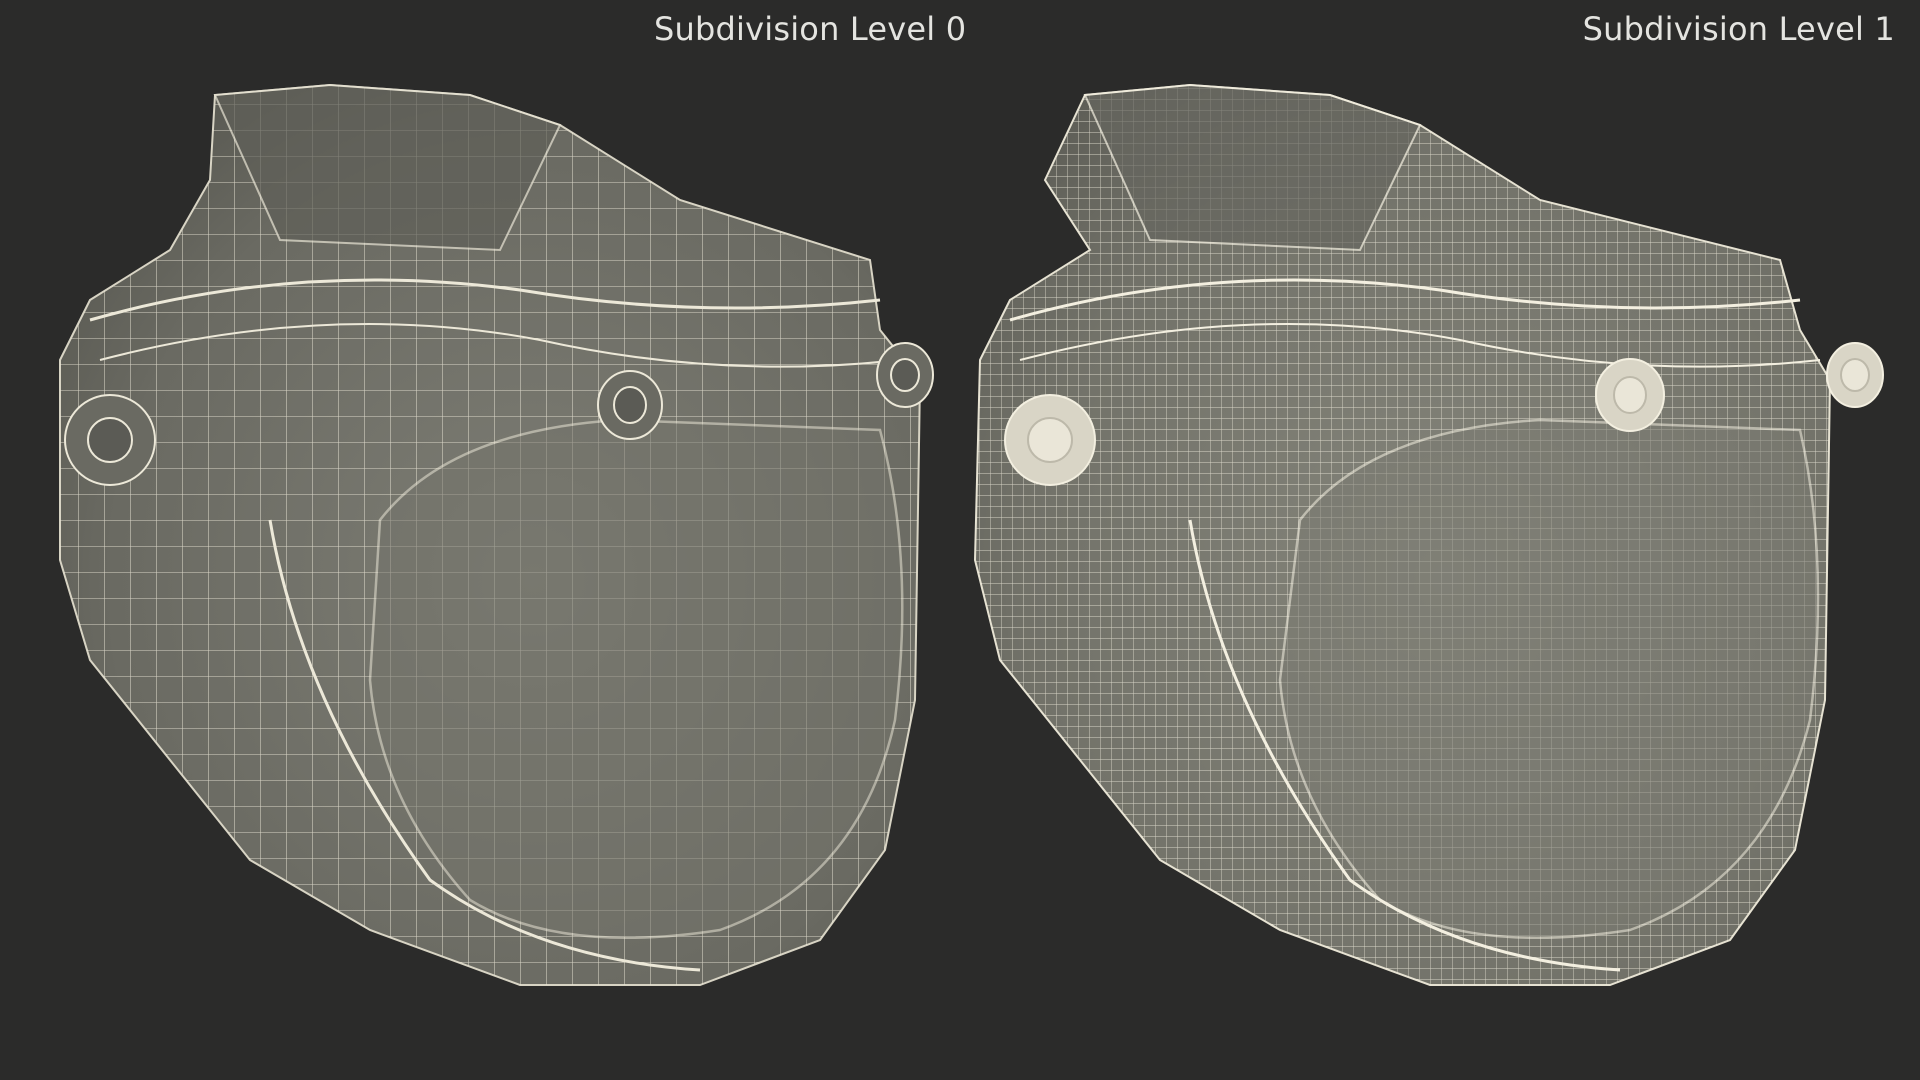  Describe the element at coordinates (1738, 29) in the screenshot. I see `subdivision-level-1-label: Subdivision Level 1` at that location.